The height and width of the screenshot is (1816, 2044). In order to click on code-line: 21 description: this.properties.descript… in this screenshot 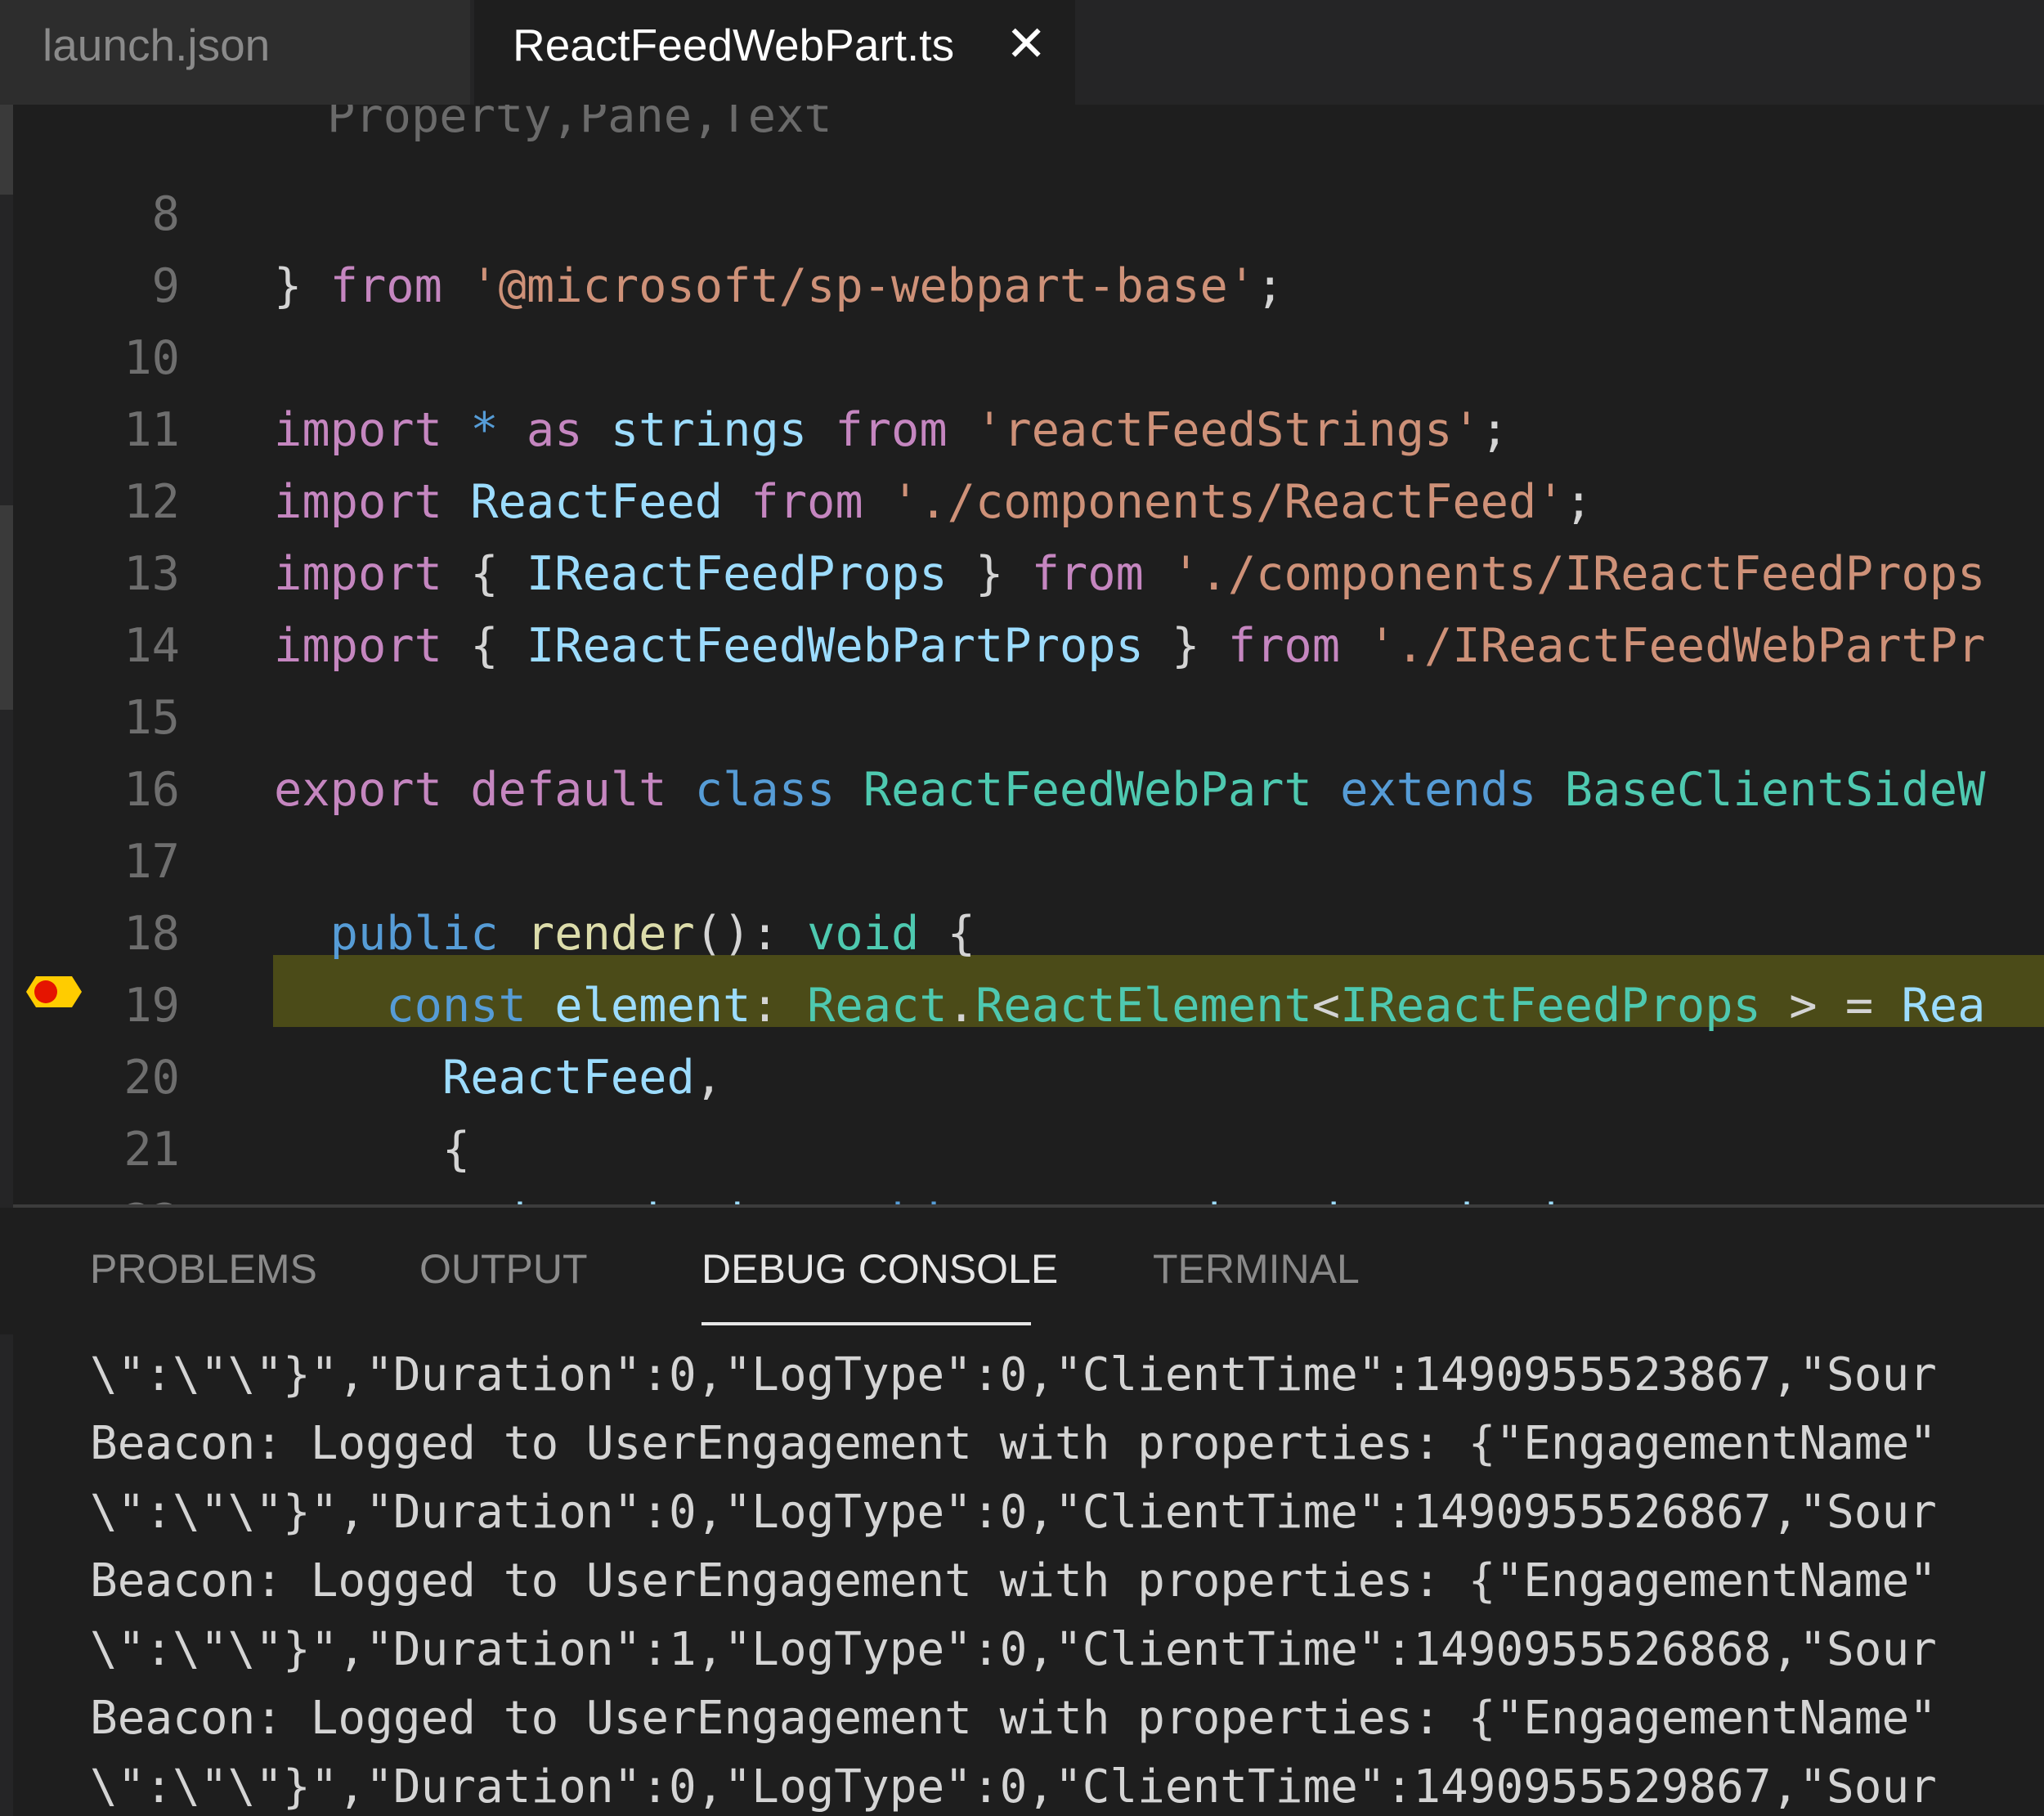, I will do `click(1022, 1123)`.